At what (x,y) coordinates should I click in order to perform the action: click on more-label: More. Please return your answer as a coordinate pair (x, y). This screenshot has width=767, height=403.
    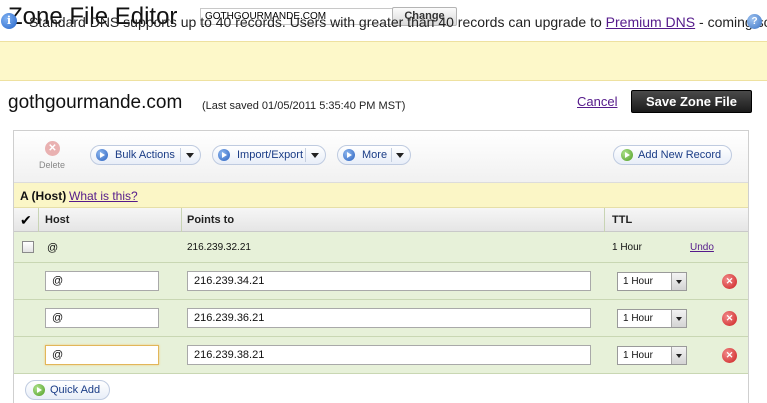
    Looking at the image, I should click on (375, 155).